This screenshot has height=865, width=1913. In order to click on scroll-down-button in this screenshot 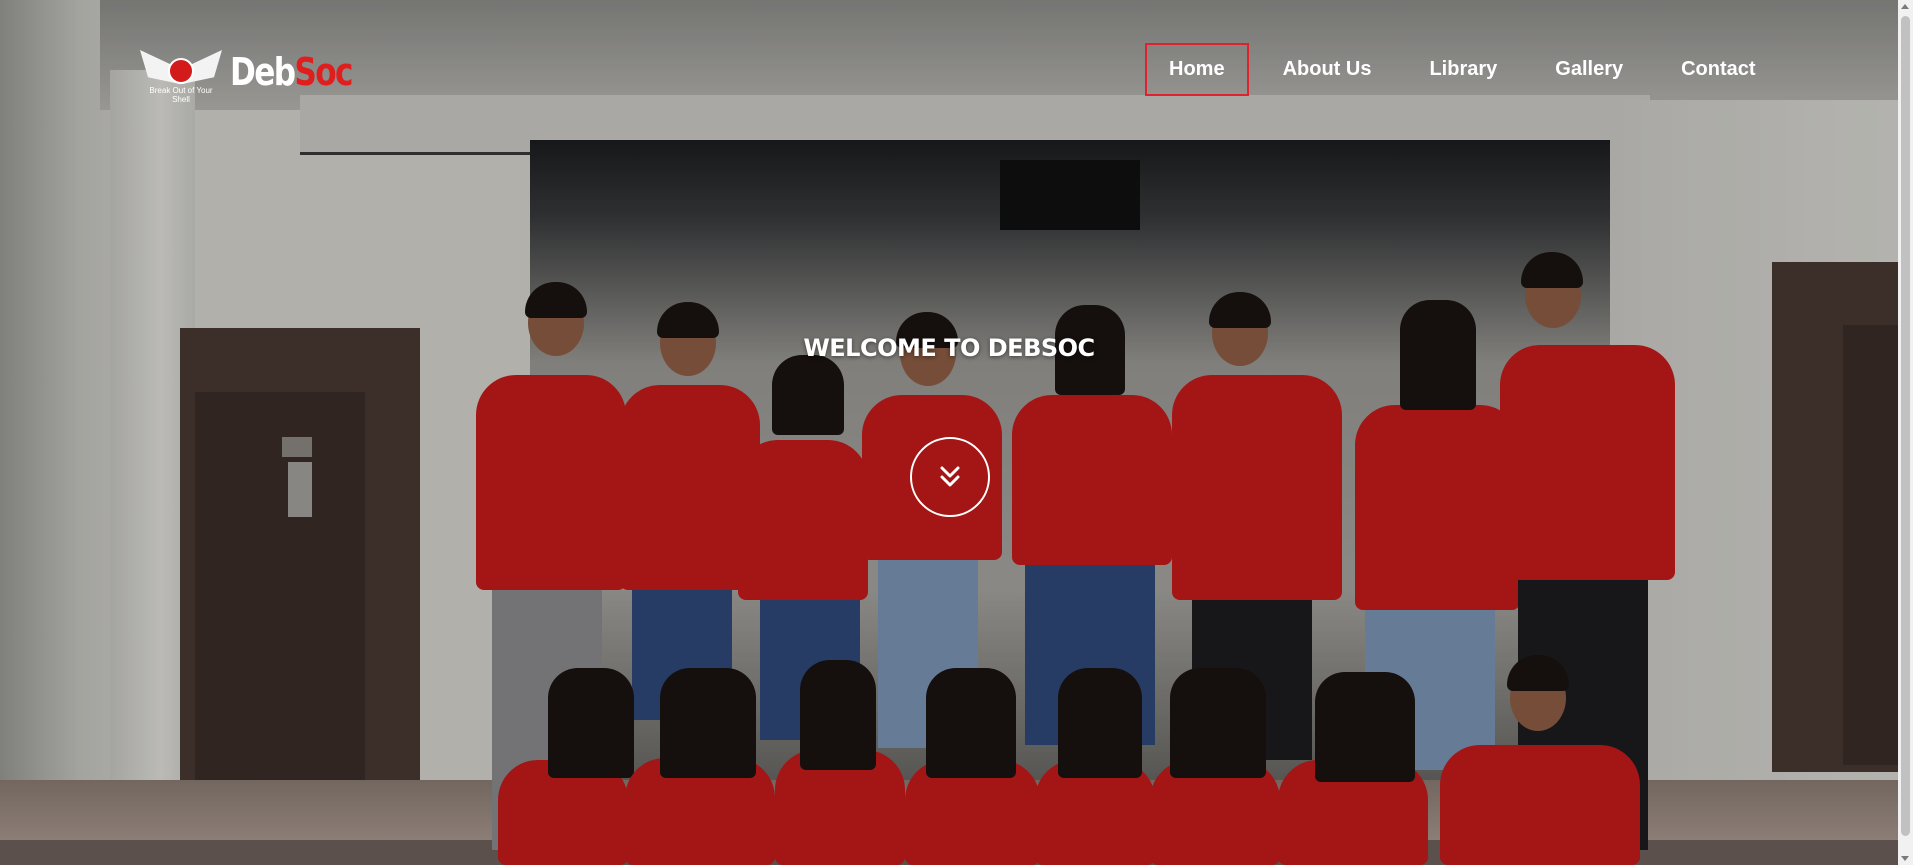, I will do `click(950, 477)`.